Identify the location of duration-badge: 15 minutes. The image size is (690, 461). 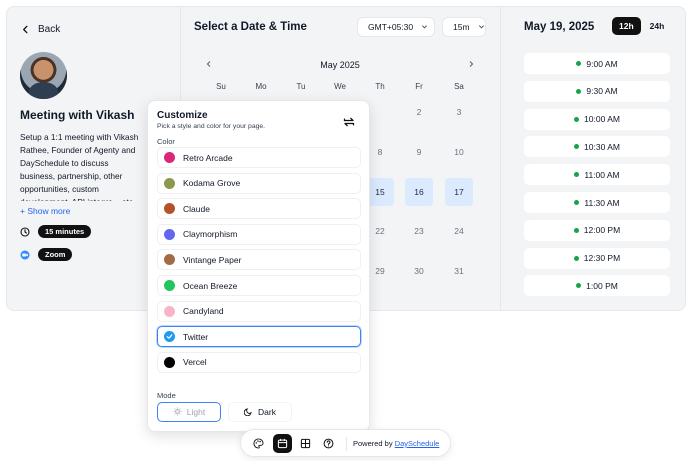
(65, 231).